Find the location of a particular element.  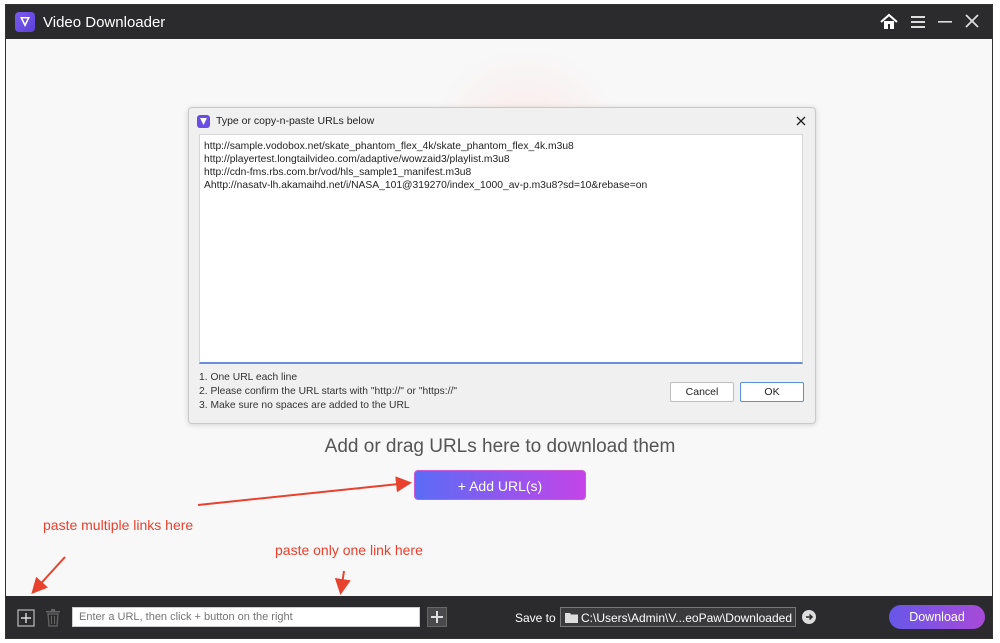

save-path-field: C:\Users\Admin\V...eoPaw\Downloaded is located at coordinates (678, 617).